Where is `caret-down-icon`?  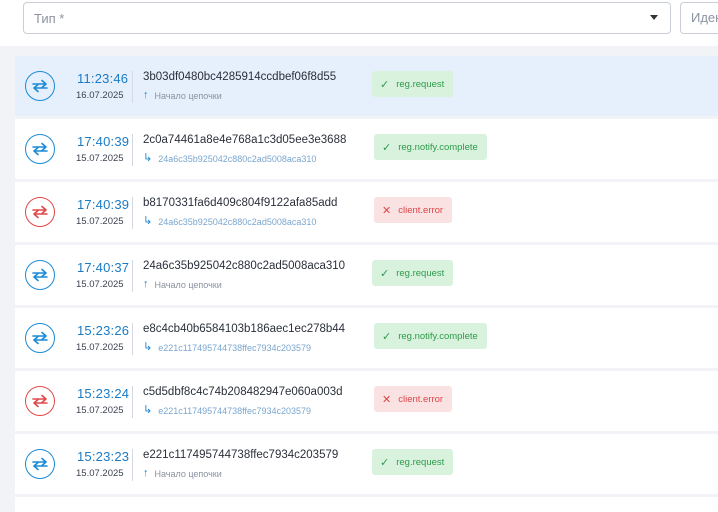
caret-down-icon is located at coordinates (654, 17).